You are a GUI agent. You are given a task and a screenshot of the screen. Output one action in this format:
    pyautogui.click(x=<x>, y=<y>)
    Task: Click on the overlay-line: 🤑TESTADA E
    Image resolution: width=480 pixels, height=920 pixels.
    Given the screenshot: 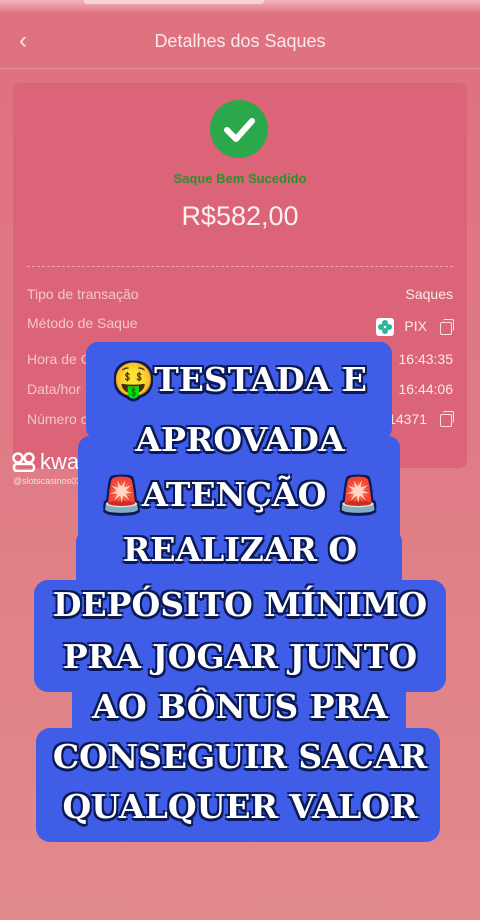 What is the action you would take?
    pyautogui.click(x=240, y=379)
    